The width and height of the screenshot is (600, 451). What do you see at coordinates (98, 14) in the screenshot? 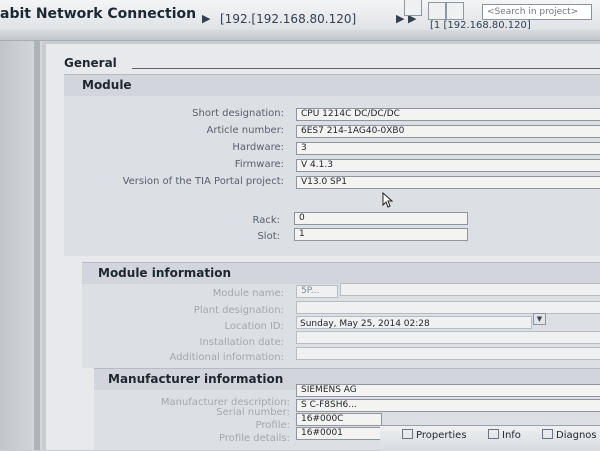
I see `connection-title: abit Network Connection` at bounding box center [98, 14].